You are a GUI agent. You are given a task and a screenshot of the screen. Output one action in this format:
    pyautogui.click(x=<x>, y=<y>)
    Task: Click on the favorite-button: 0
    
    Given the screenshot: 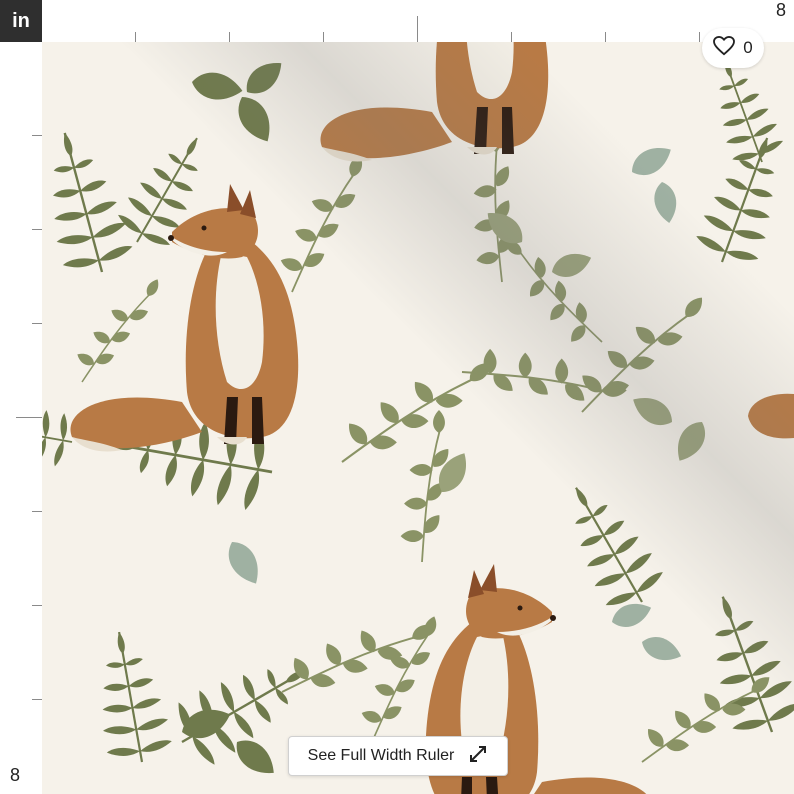 What is the action you would take?
    pyautogui.click(x=733, y=48)
    